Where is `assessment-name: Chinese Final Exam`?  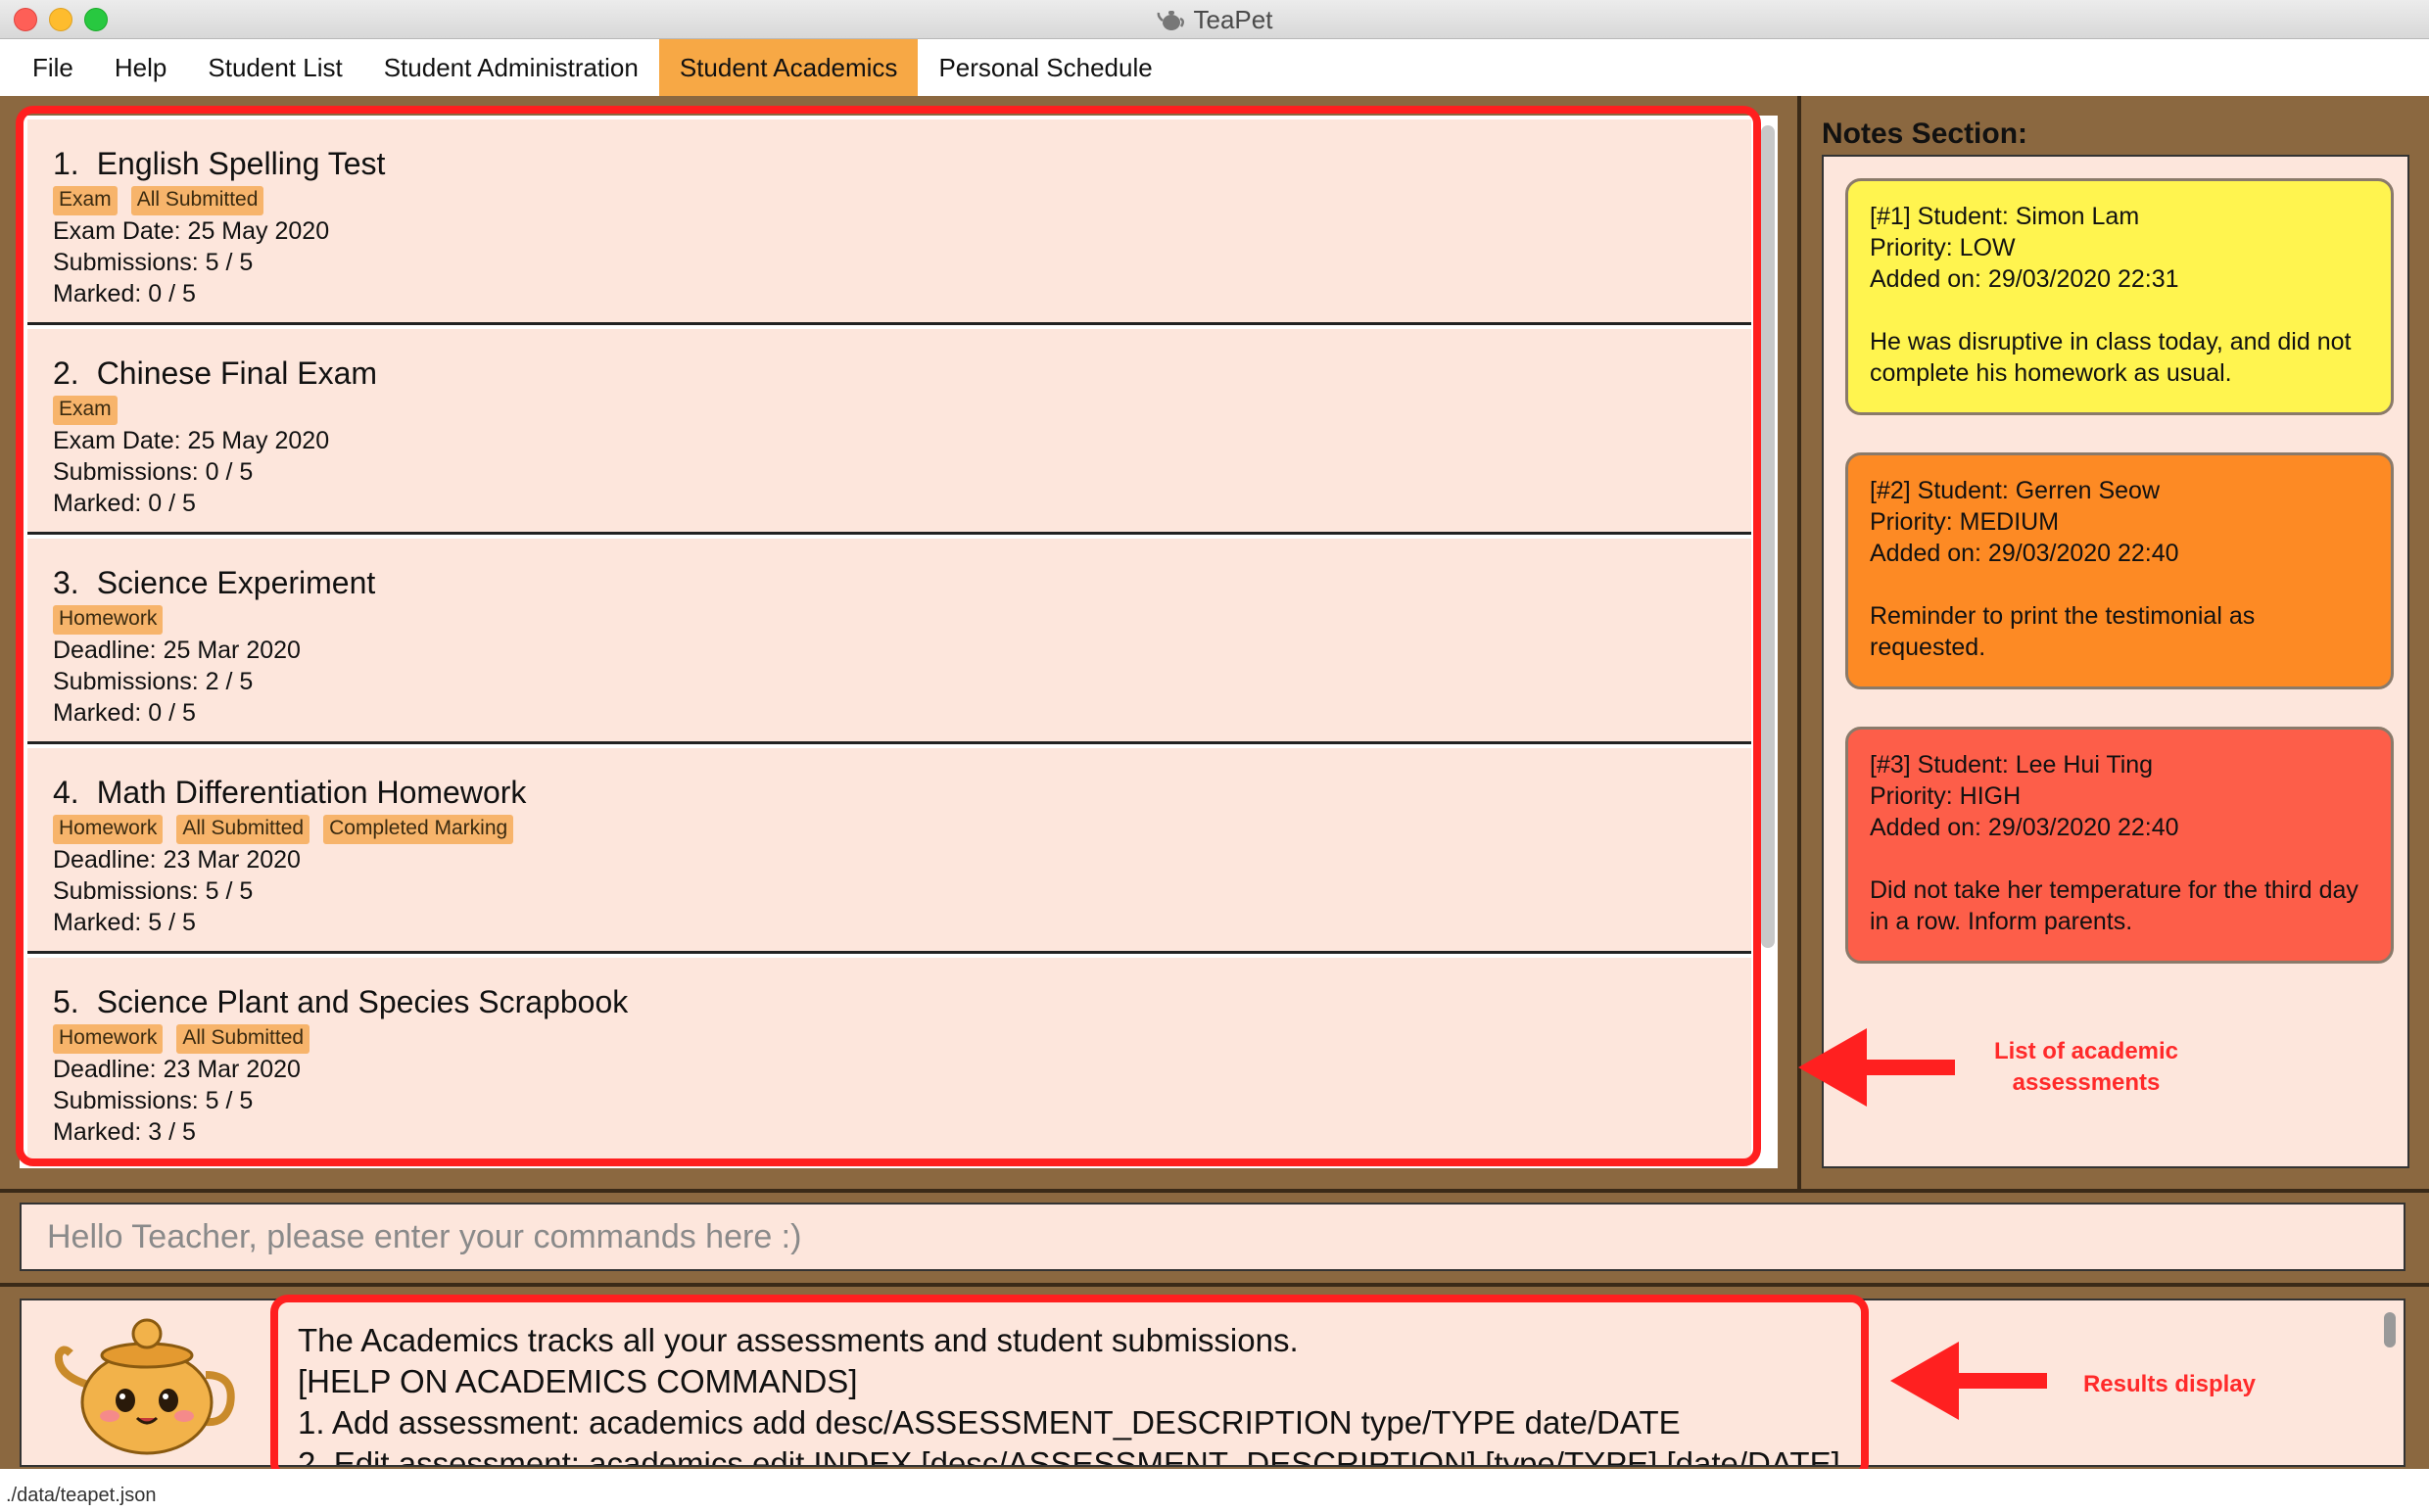 assessment-name: Chinese Final Exam is located at coordinates (237, 373).